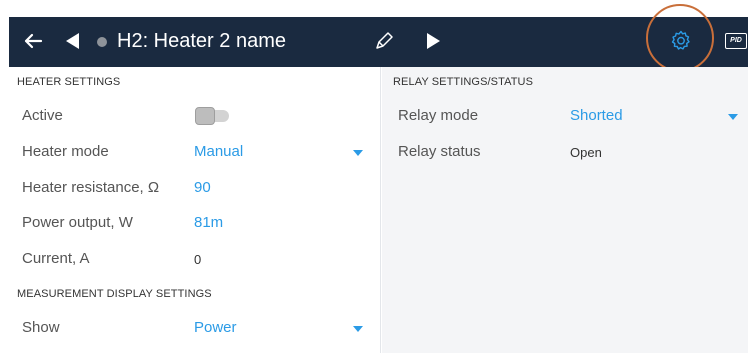 This screenshot has width=748, height=353. I want to click on show-select: Power, so click(215, 327).